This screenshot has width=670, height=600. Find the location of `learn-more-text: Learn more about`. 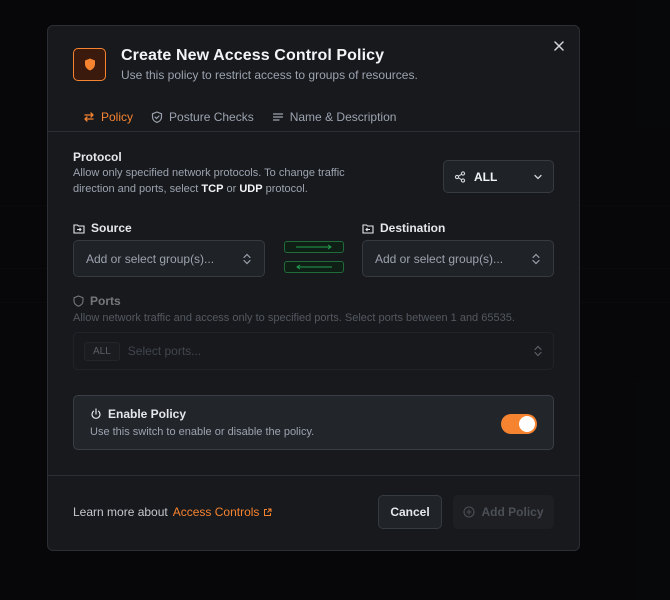

learn-more-text: Learn more about is located at coordinates (120, 512).